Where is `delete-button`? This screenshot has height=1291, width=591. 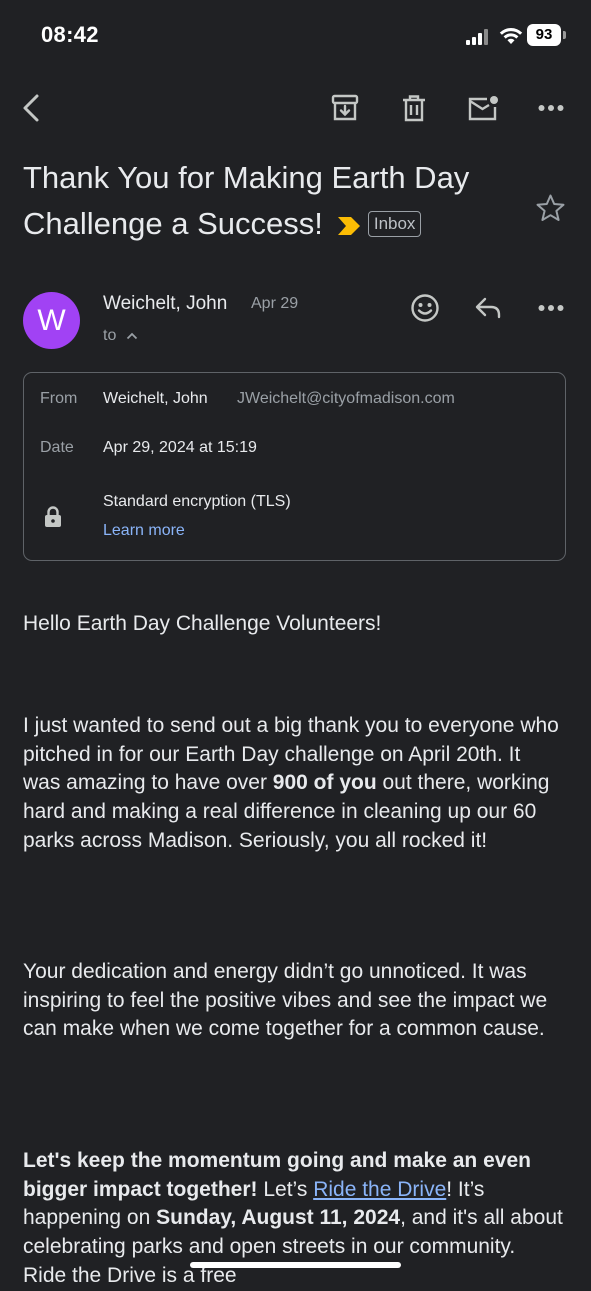 delete-button is located at coordinates (414, 108).